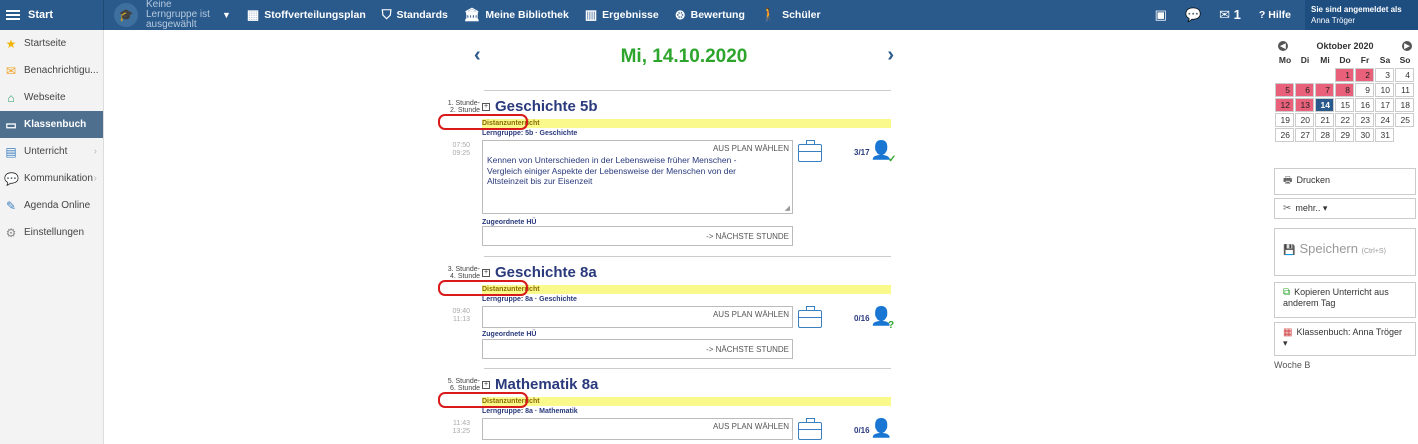 Image resolution: width=1418 pixels, height=444 pixels. What do you see at coordinates (1324, 135) in the screenshot?
I see `calendar-day: 28` at bounding box center [1324, 135].